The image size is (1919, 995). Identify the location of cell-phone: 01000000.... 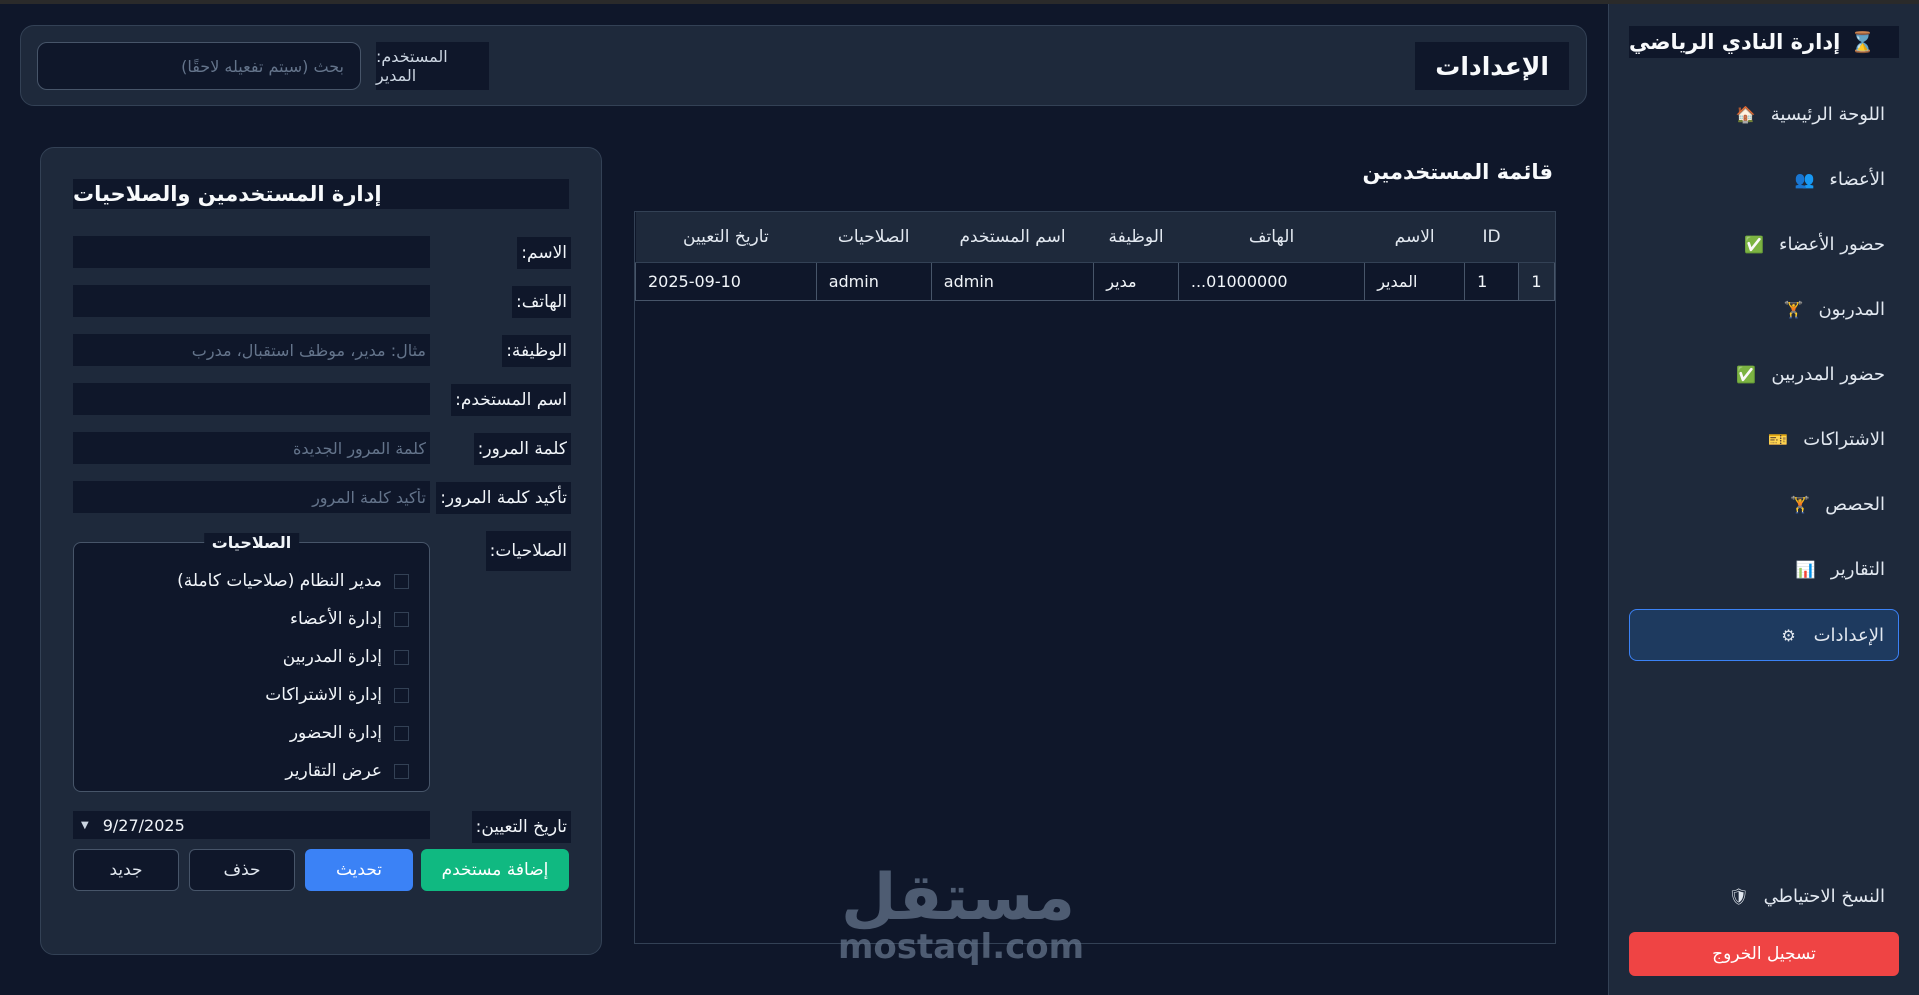
(1271, 281).